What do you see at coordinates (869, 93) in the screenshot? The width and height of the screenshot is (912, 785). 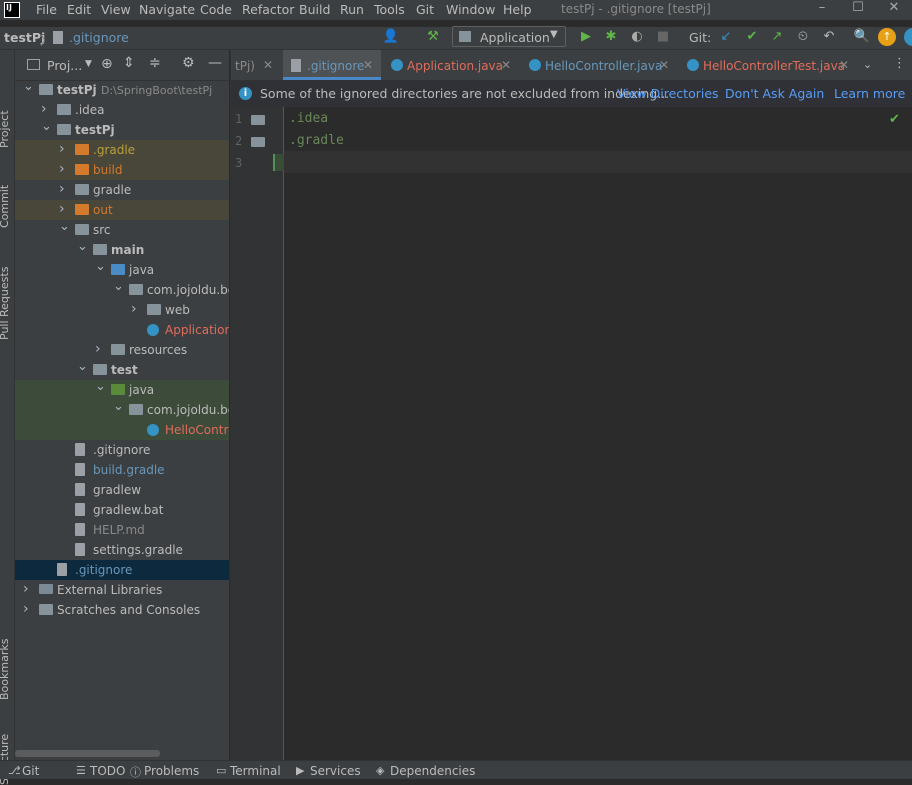 I see `learn-more-link: Learn more` at bounding box center [869, 93].